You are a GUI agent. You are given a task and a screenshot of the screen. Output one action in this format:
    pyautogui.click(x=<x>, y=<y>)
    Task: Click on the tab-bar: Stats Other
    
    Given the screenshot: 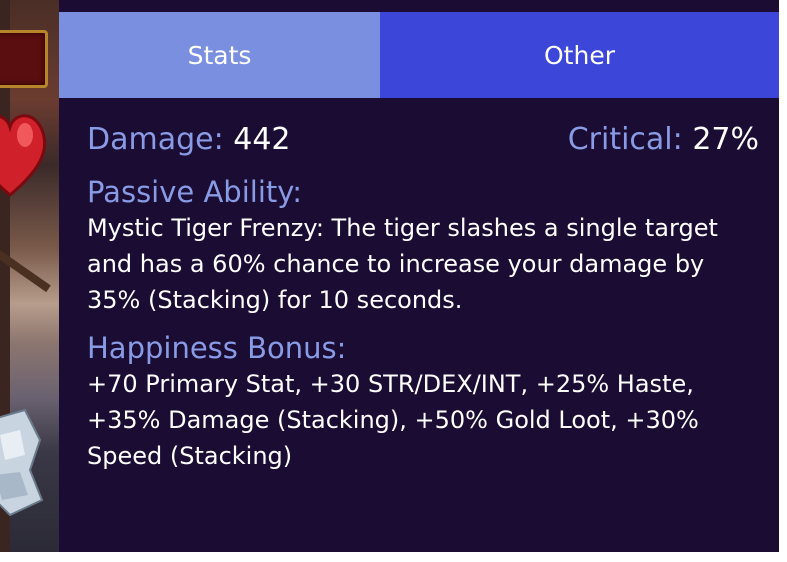 What is the action you would take?
    pyautogui.click(x=419, y=55)
    